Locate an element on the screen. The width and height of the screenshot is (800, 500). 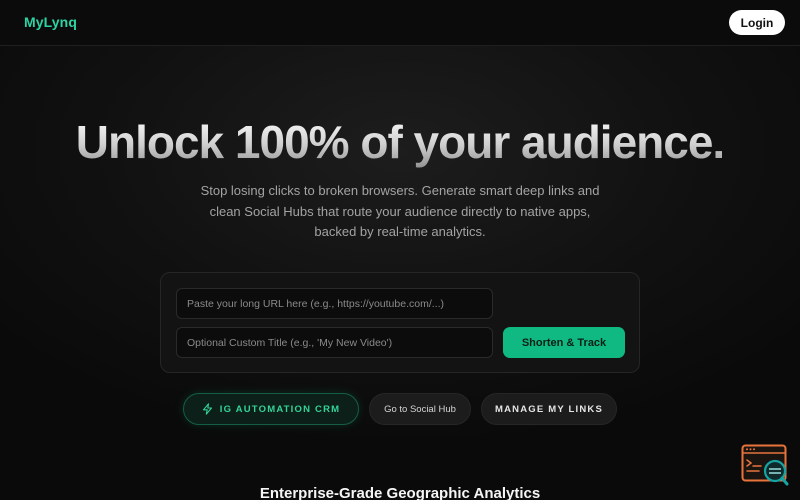
hero-title: Unlock 100% of your audience. is located at coordinates (400, 142).